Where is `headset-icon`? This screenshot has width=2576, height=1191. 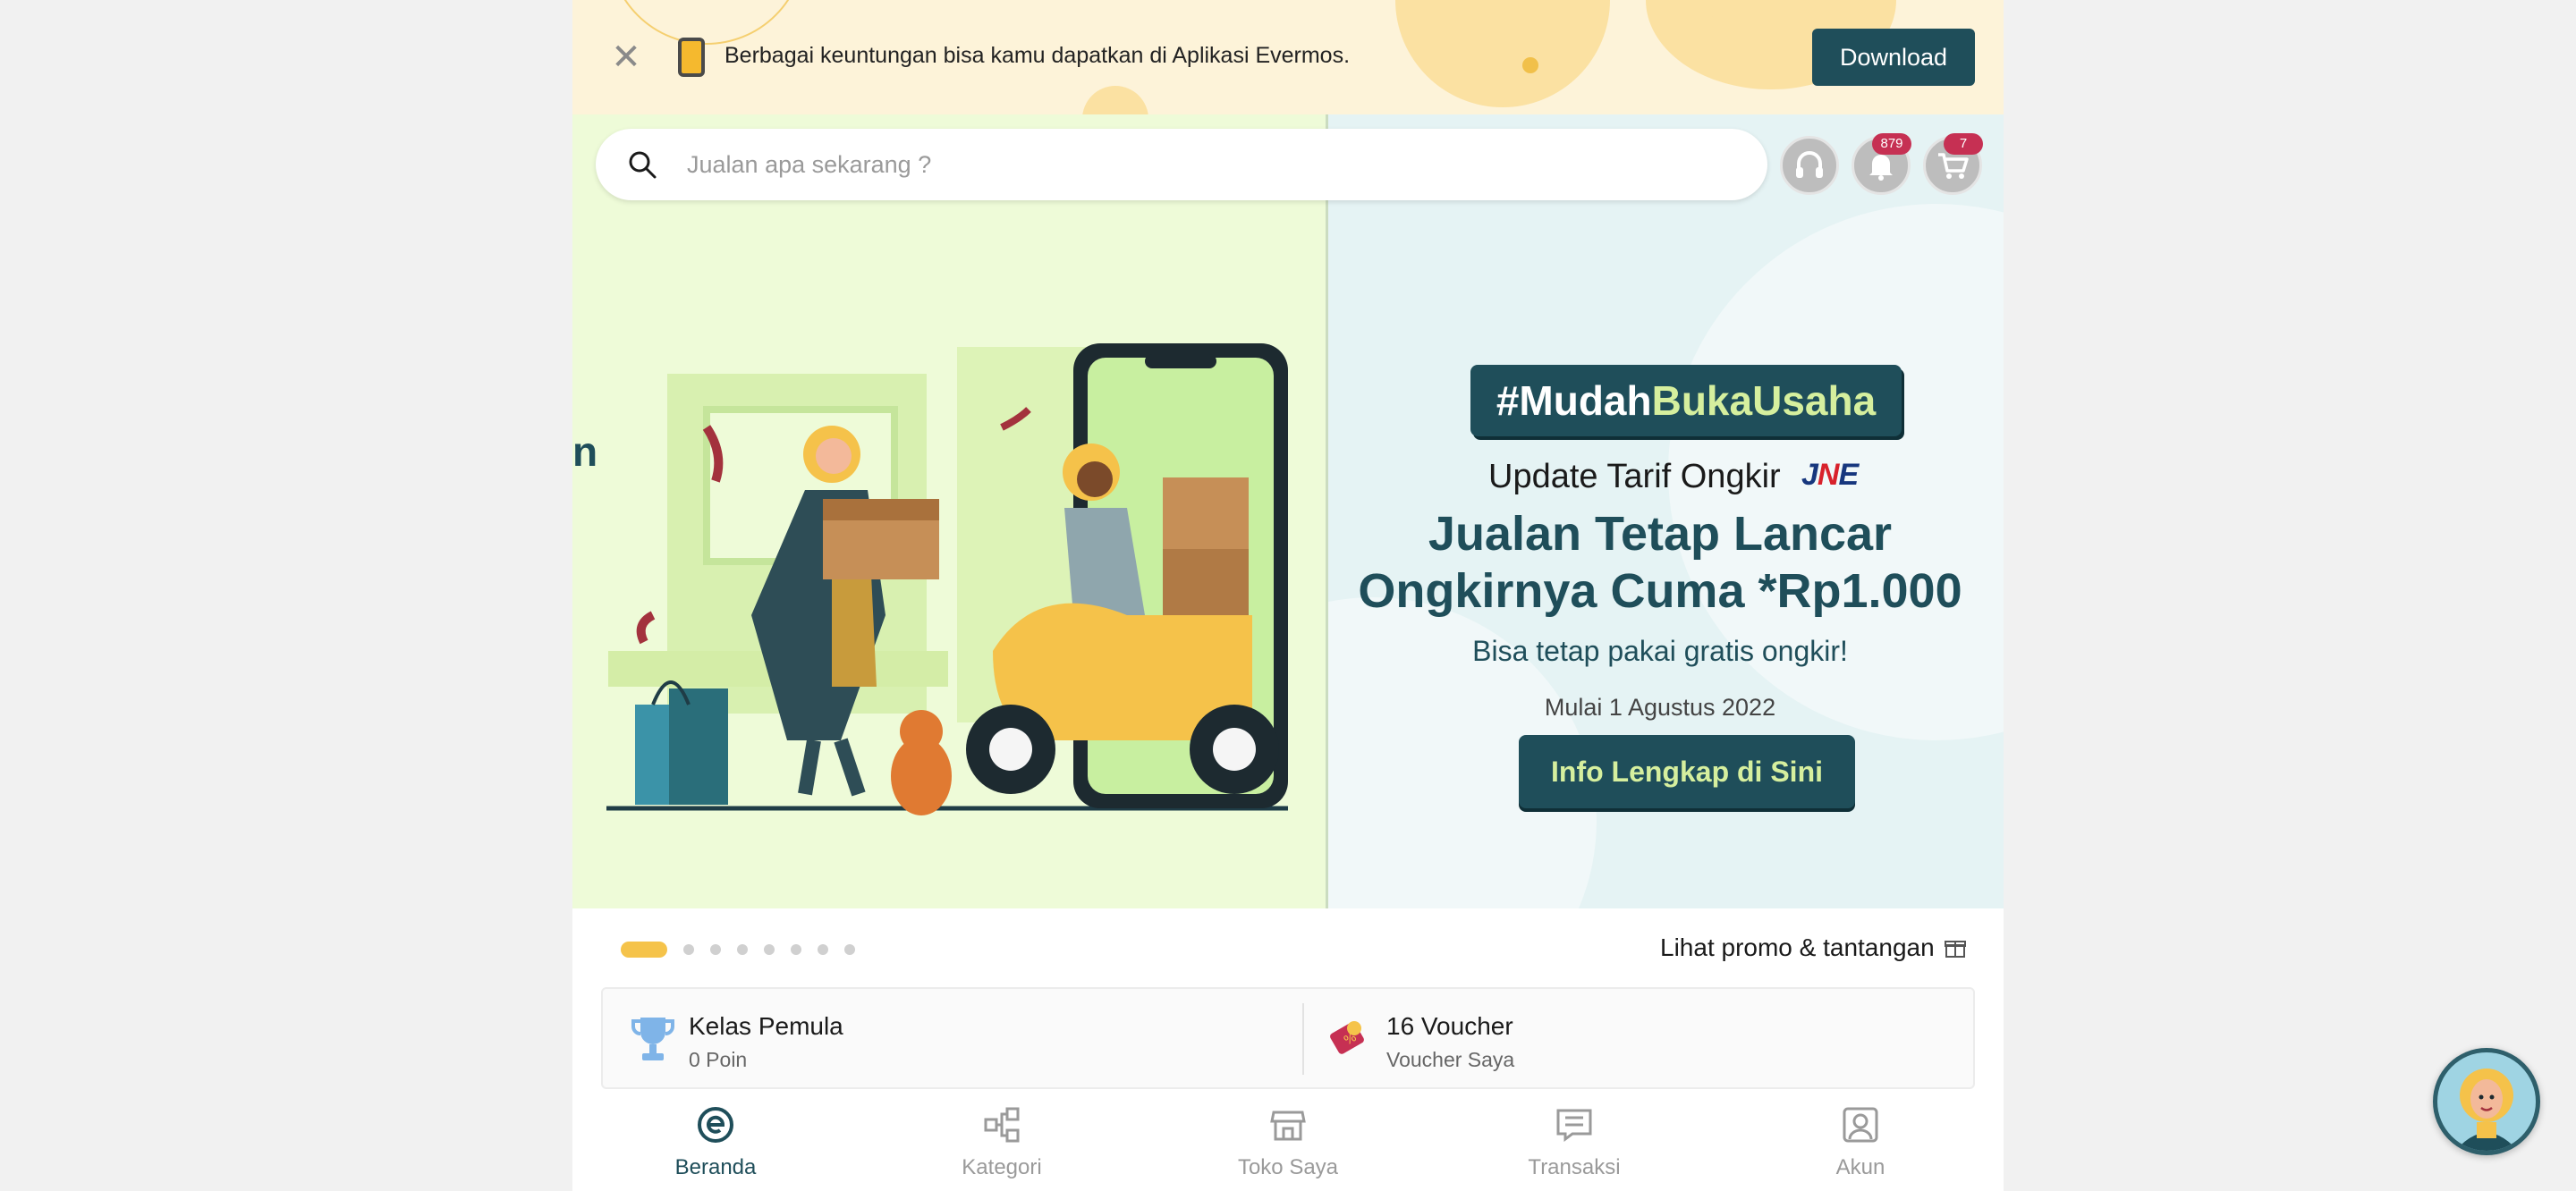 headset-icon is located at coordinates (1809, 164).